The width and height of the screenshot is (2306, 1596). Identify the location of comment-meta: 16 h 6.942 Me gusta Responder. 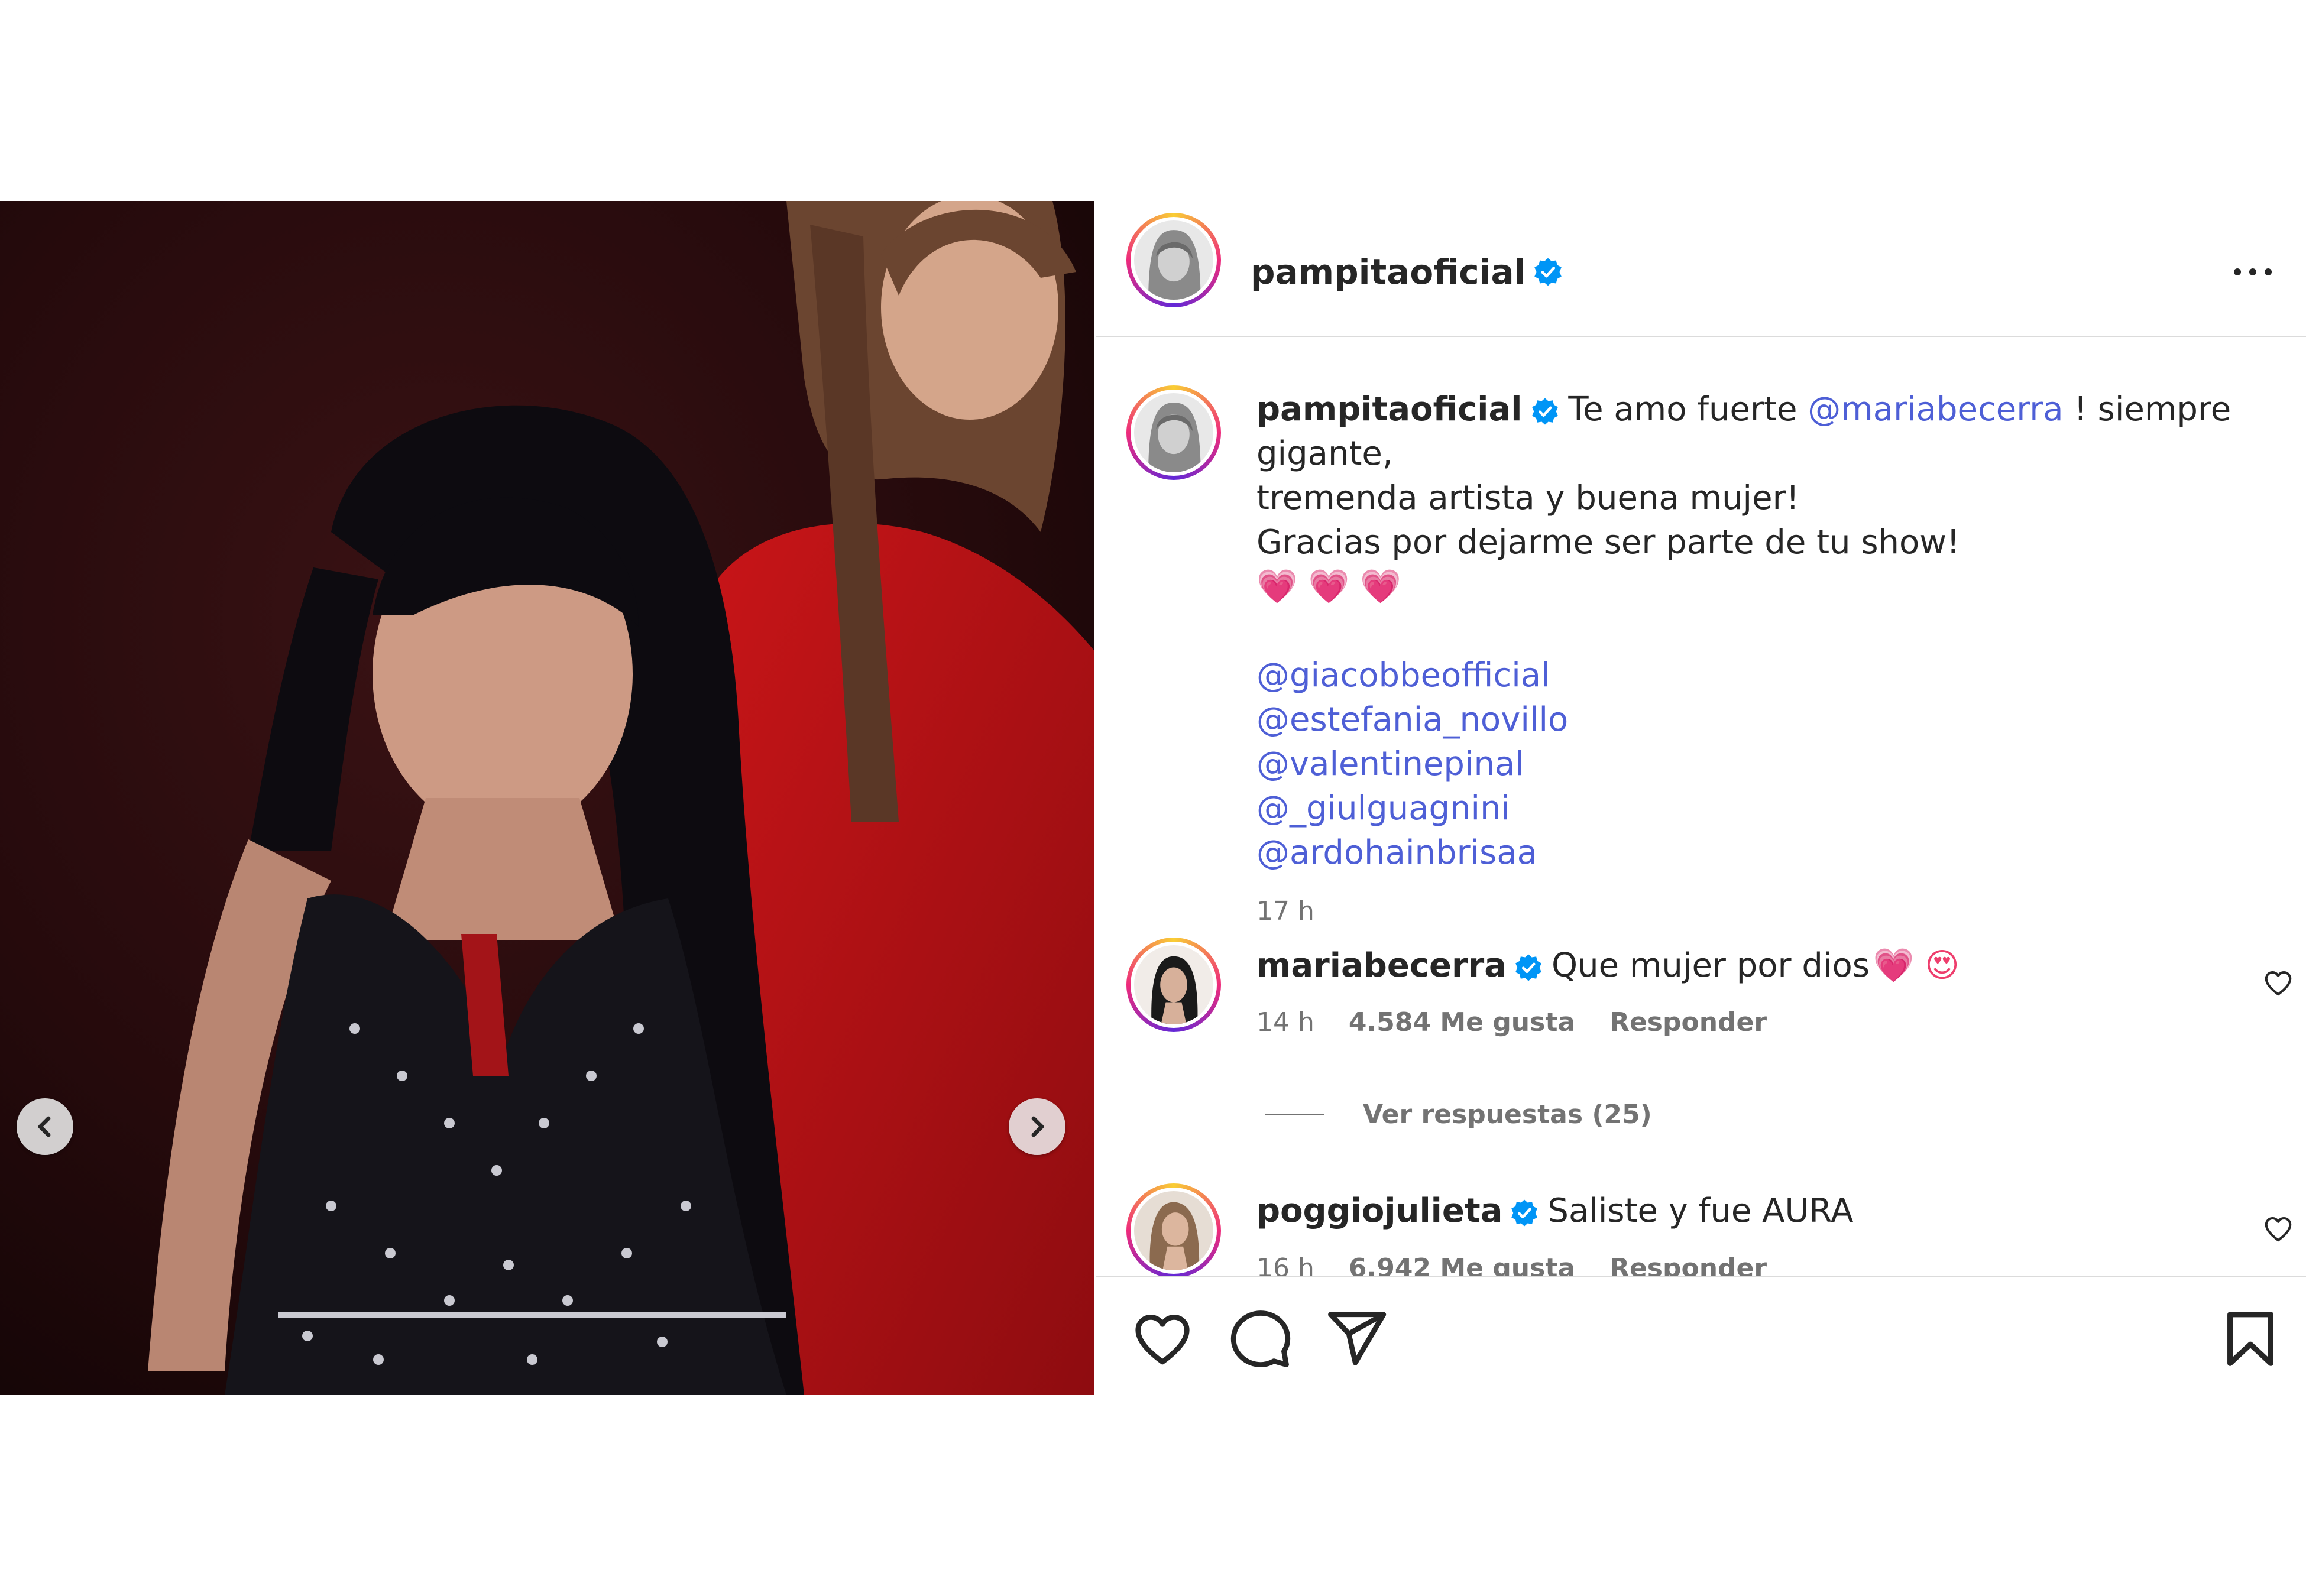
(1524, 1264).